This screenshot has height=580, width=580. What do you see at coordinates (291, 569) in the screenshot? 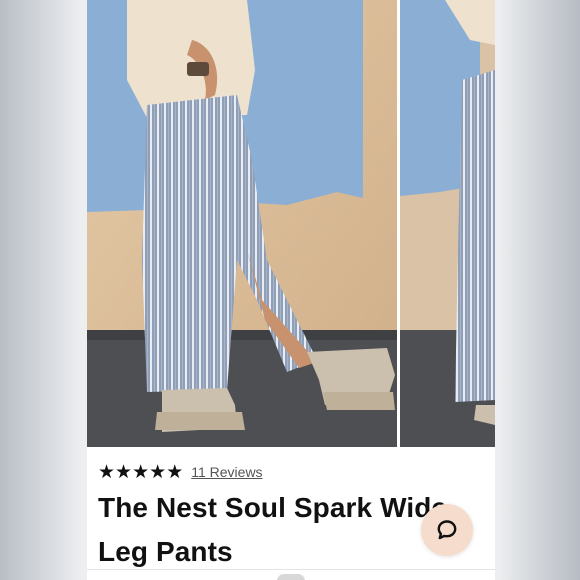
I see `divider` at bounding box center [291, 569].